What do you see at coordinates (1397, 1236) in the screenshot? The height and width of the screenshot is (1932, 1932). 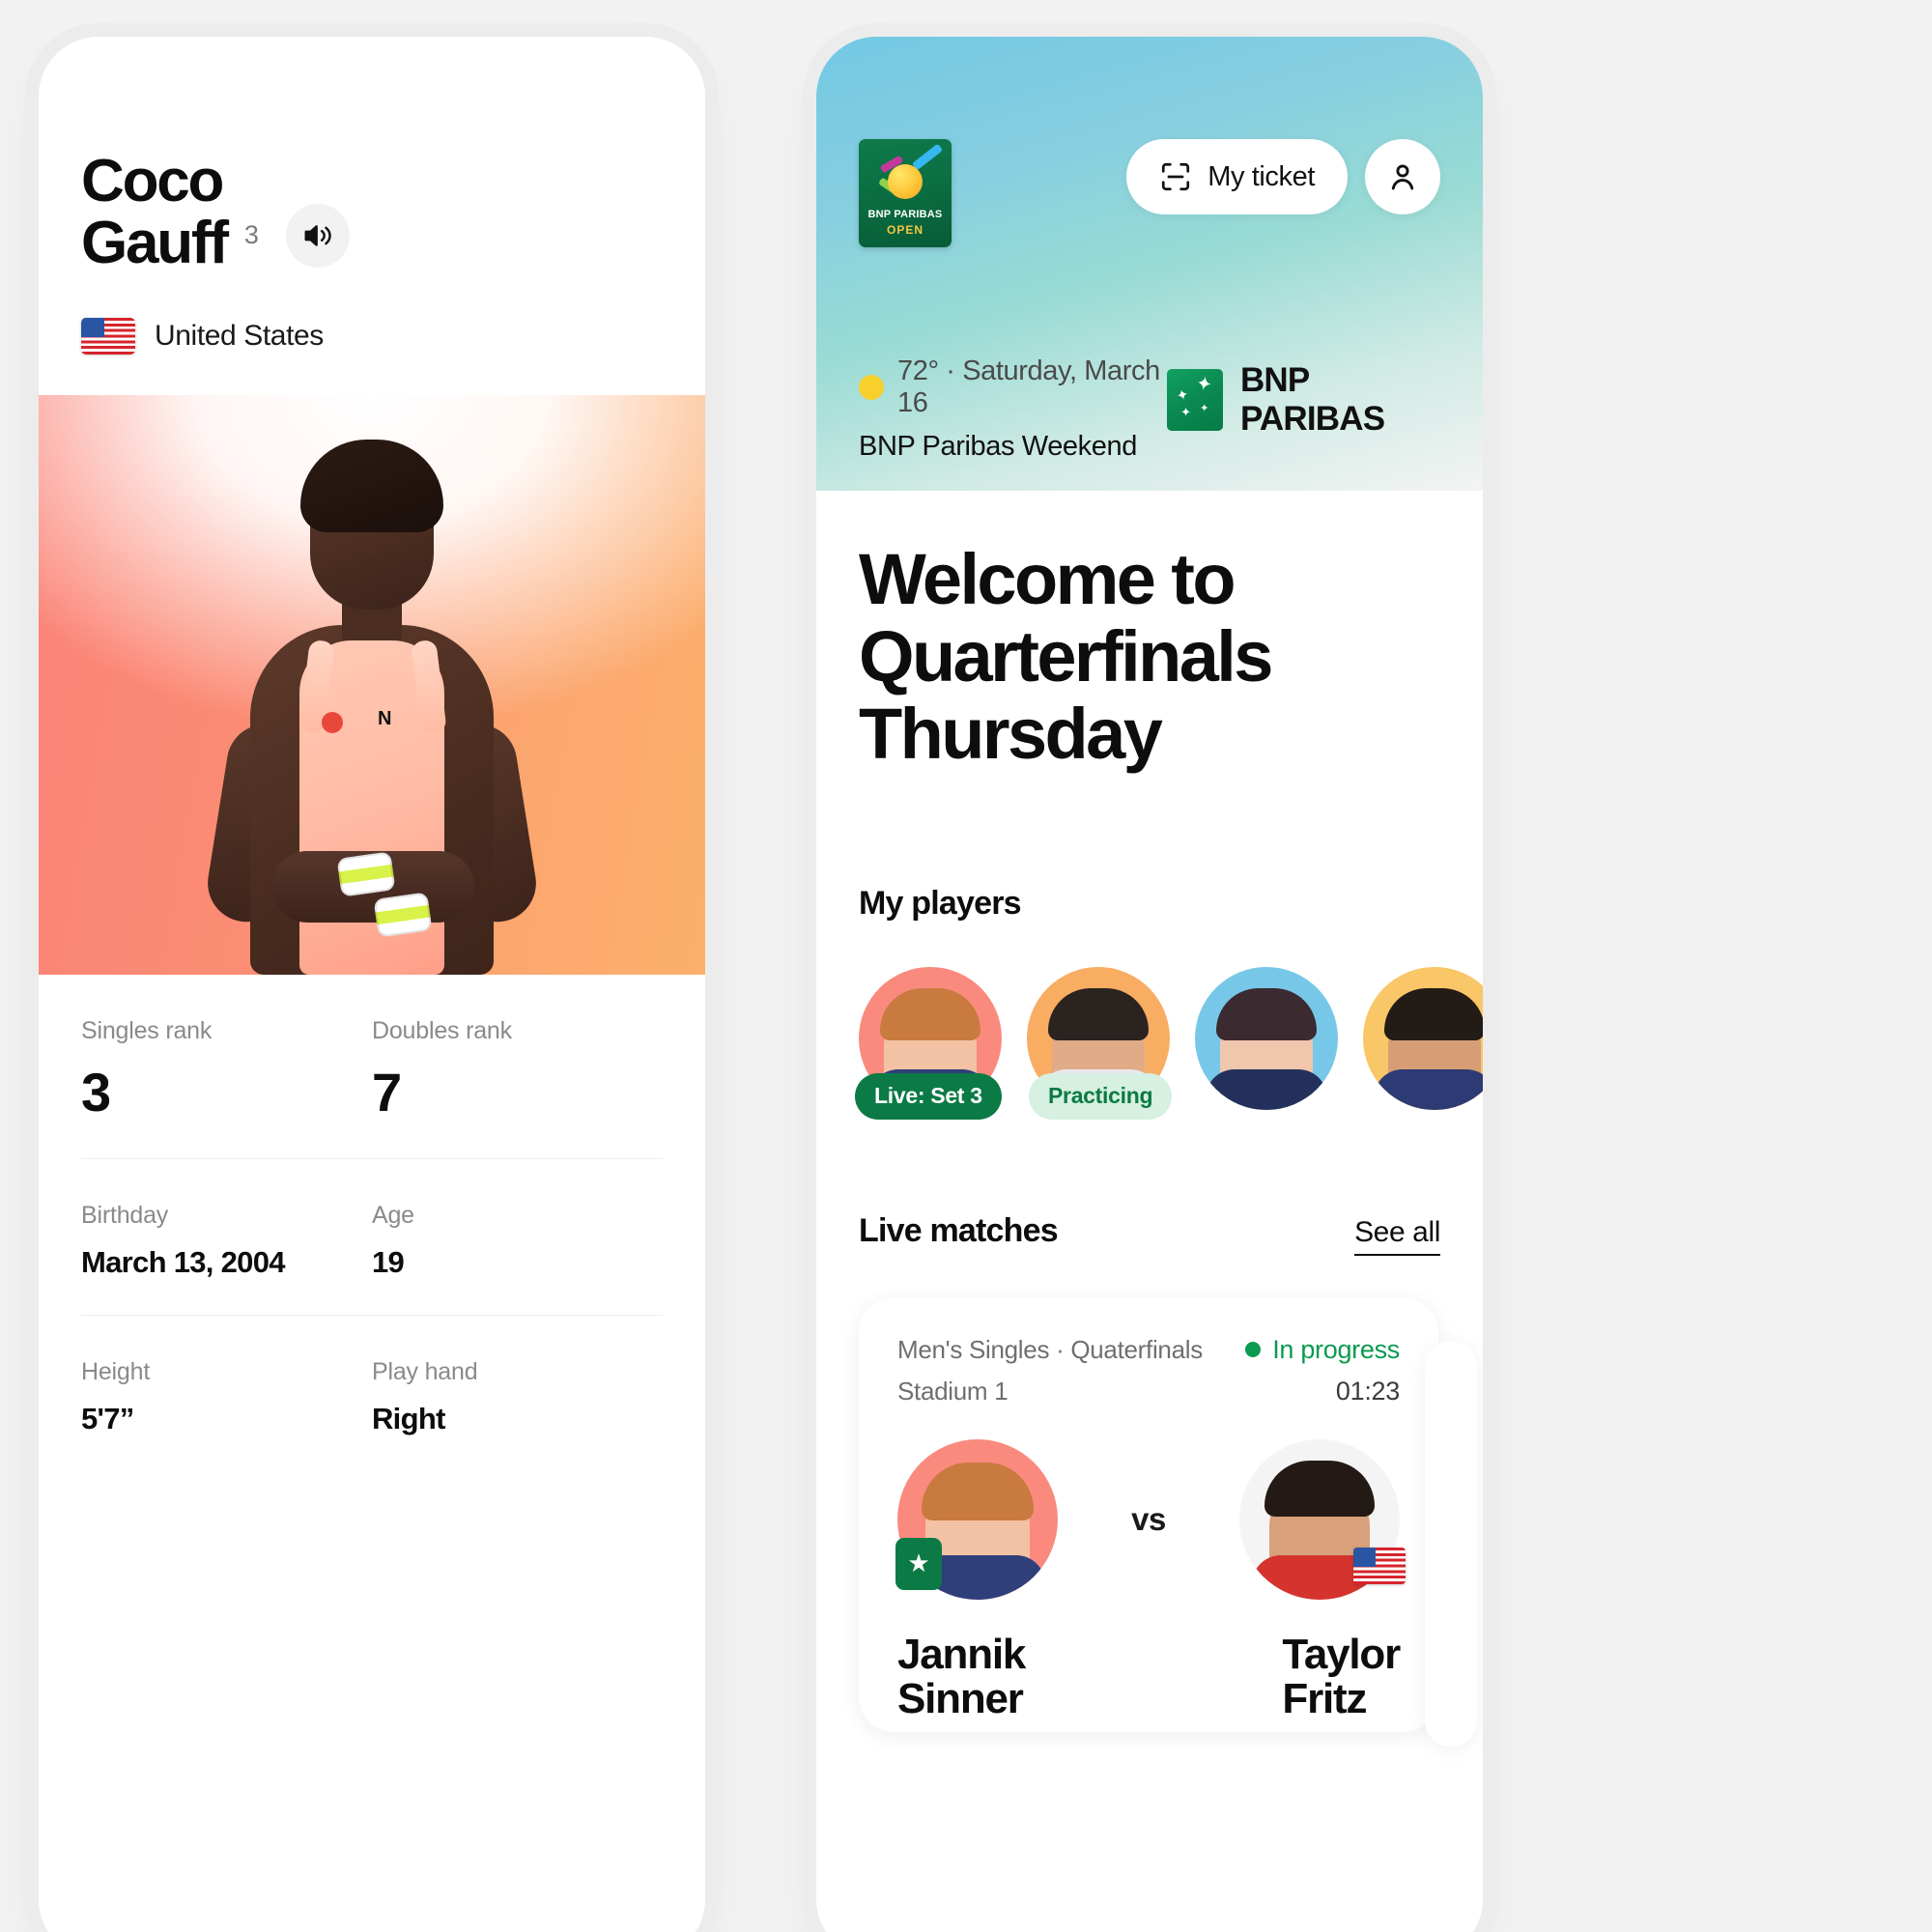 I see `see-all-link: See all` at bounding box center [1397, 1236].